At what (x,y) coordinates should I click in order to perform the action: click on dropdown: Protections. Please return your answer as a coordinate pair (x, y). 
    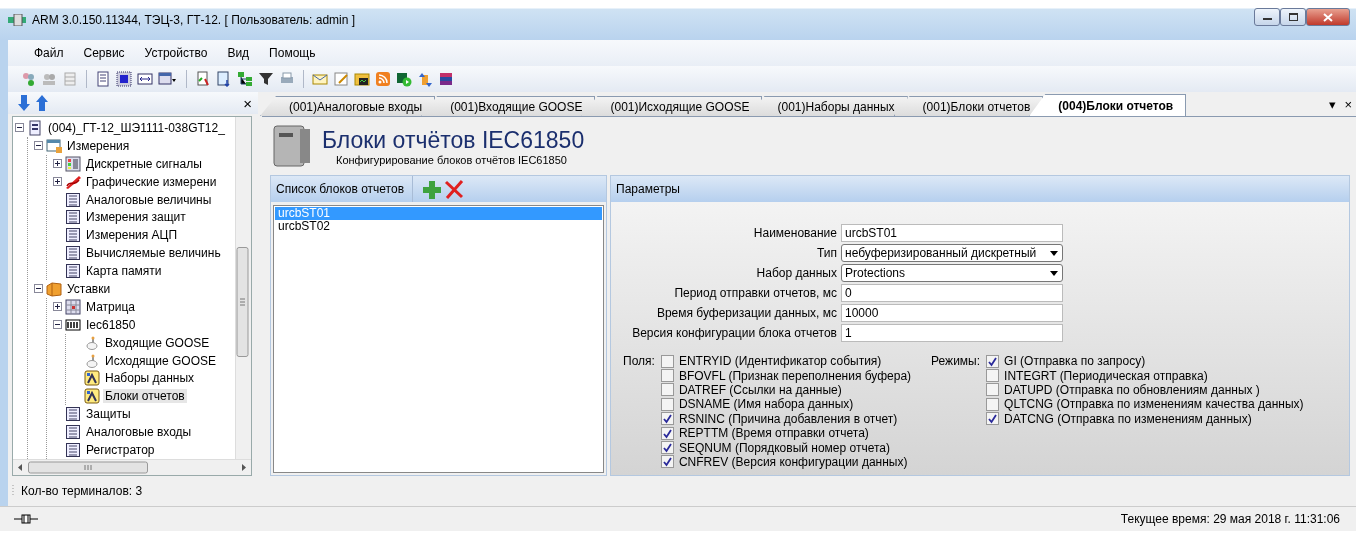
    Looking at the image, I should click on (952, 273).